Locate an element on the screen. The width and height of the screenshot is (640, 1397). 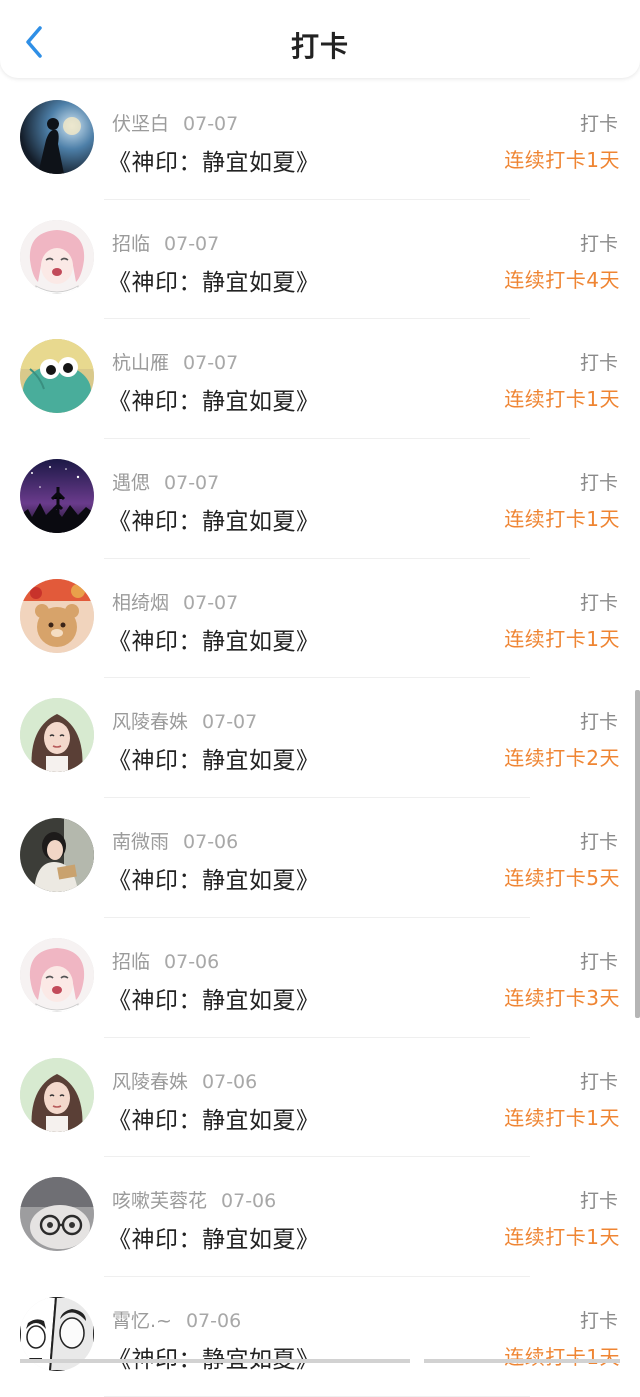
user-name: 杭山雁 is located at coordinates (140, 363).